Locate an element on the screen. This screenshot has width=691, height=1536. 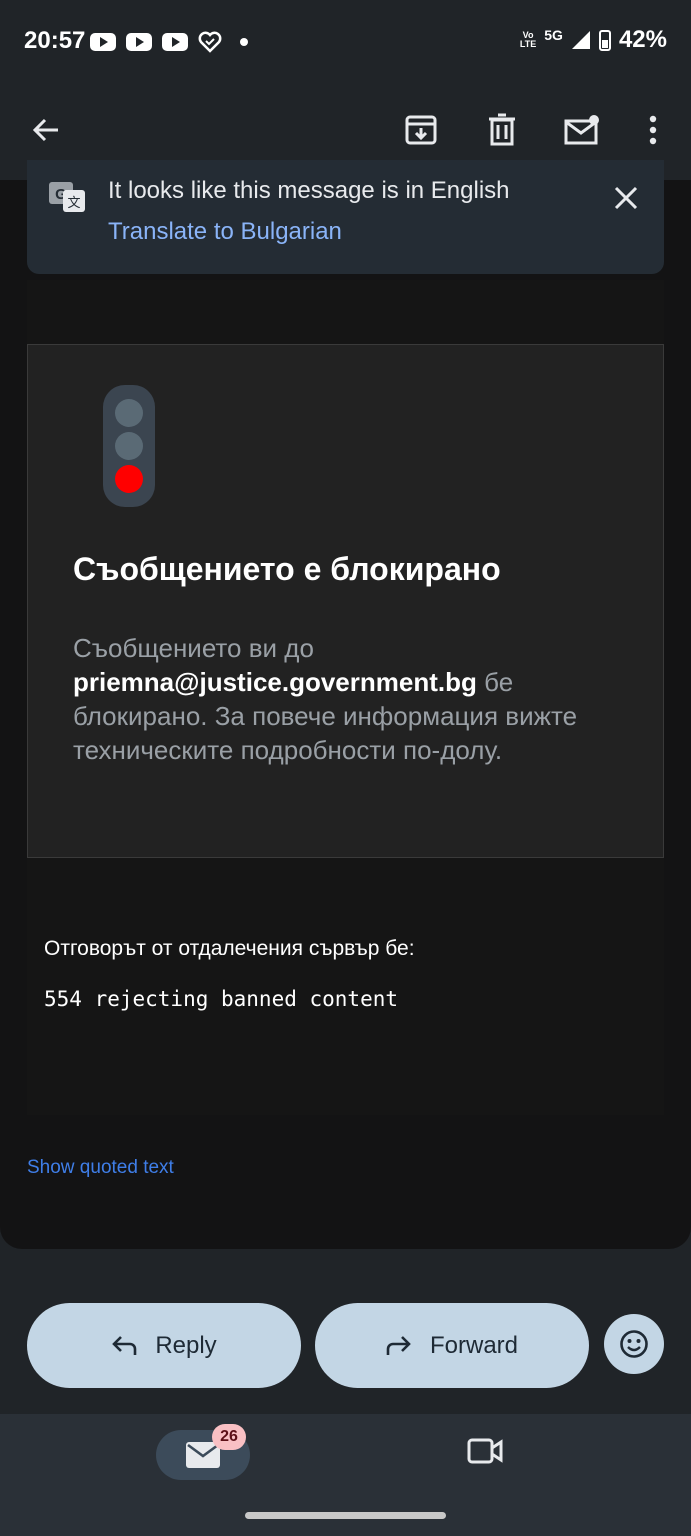
close-icon is located at coordinates (626, 198).